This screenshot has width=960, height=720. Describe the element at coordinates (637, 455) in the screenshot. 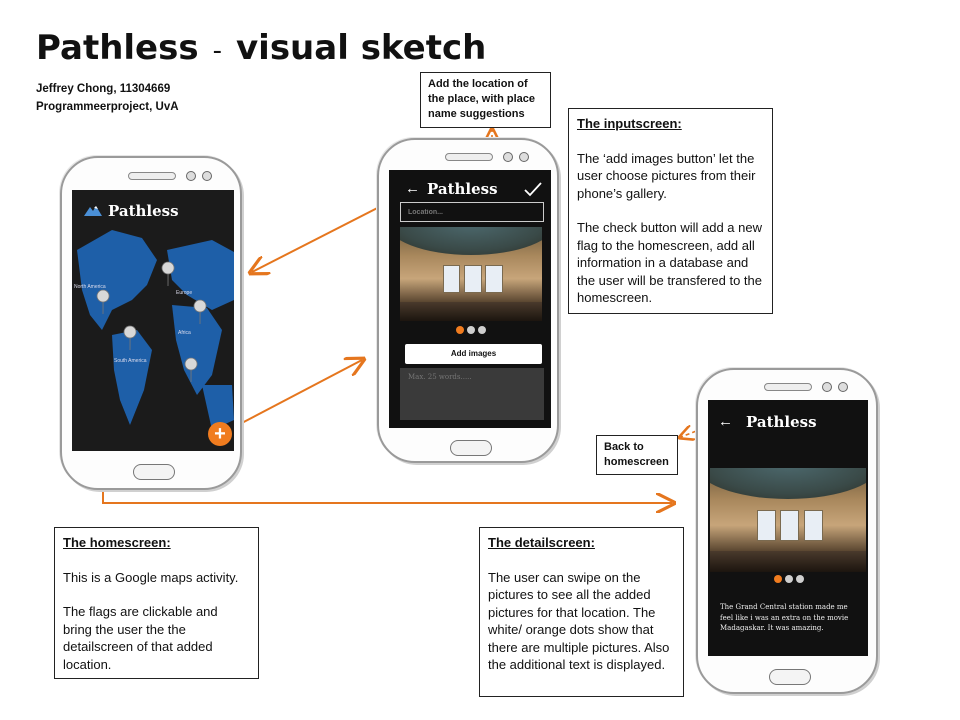

I see `note-back: Back to homescreen` at that location.